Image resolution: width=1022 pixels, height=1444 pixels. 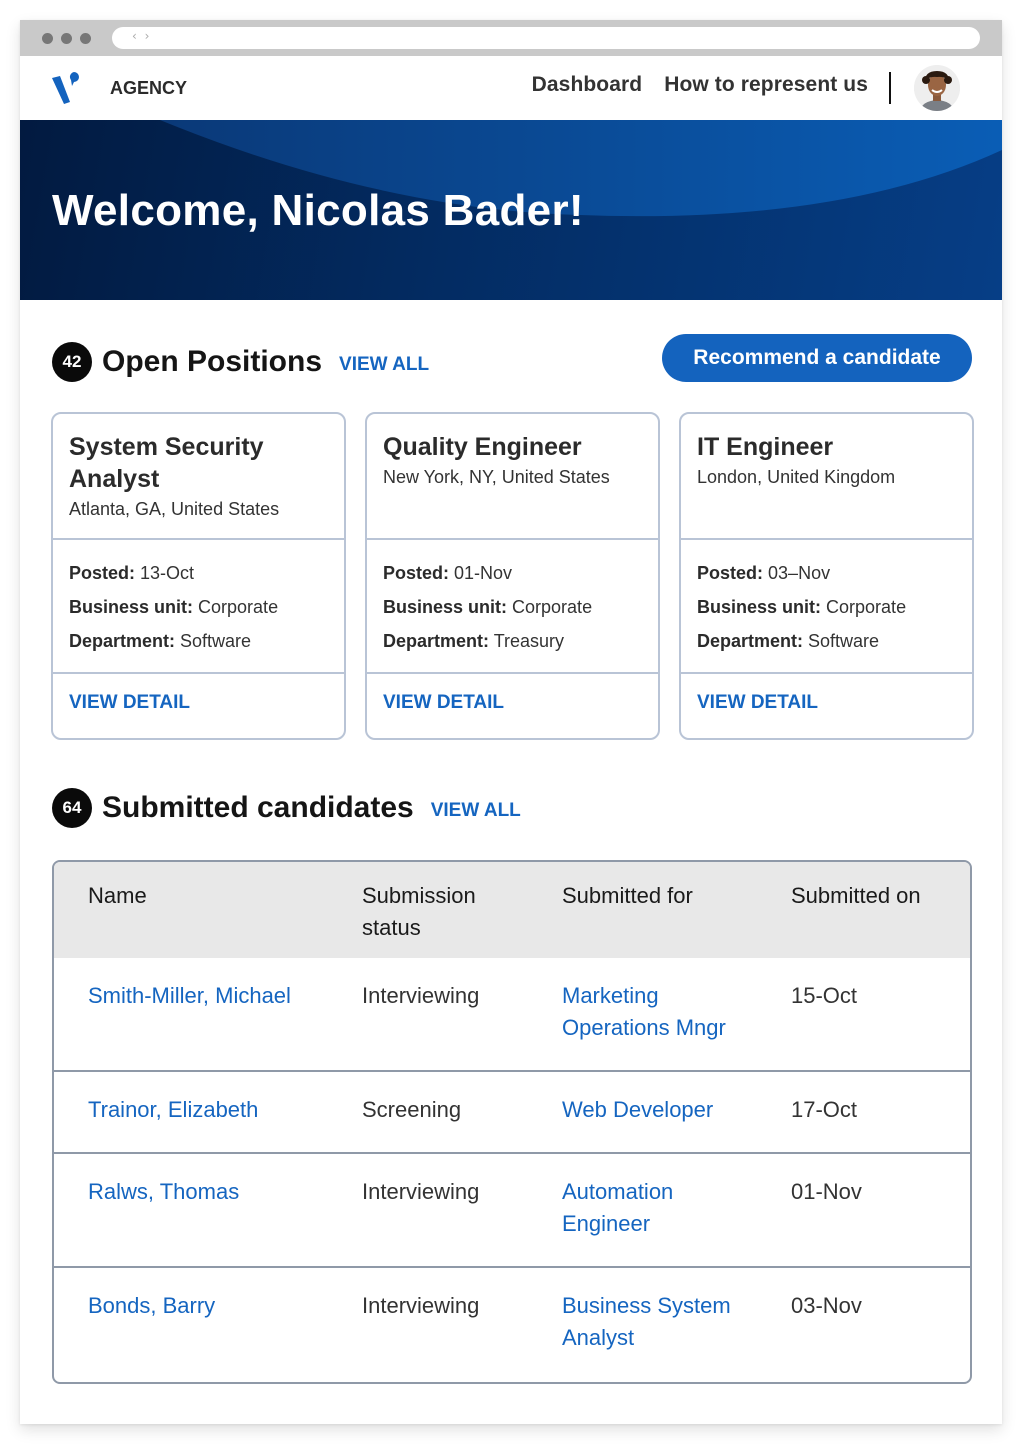 I want to click on window-controls, so click(x=66, y=38).